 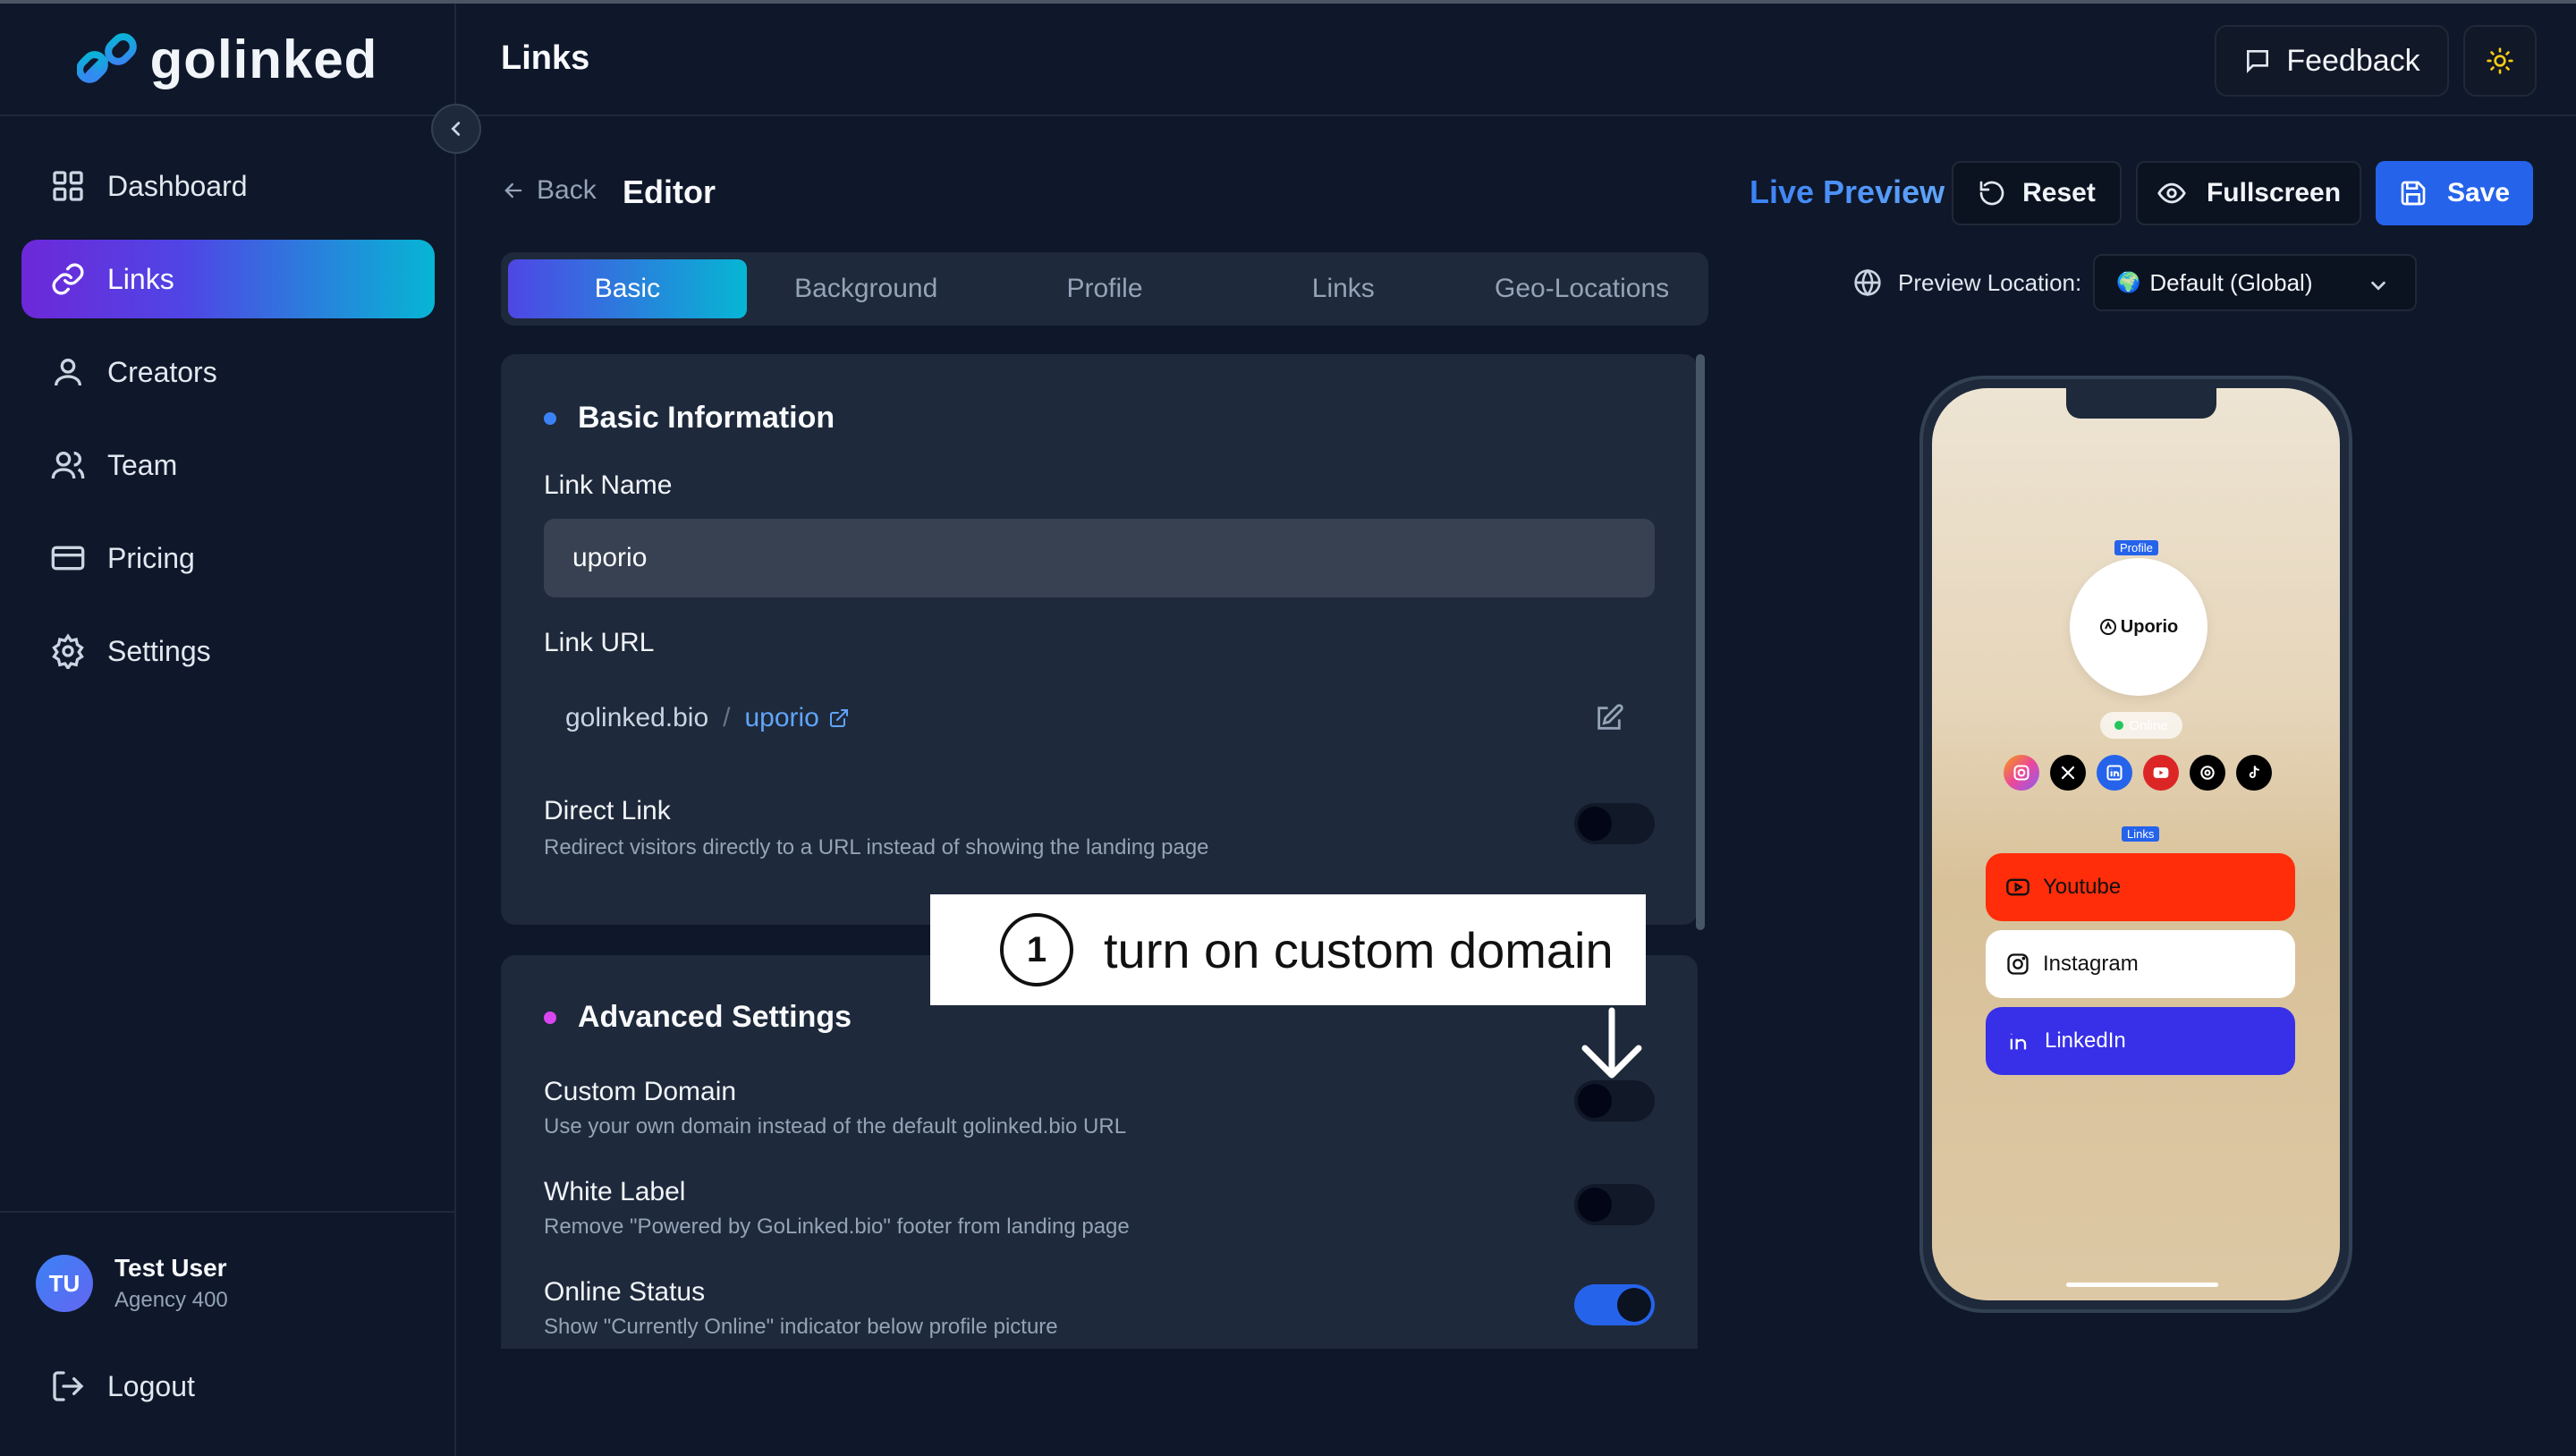 I want to click on logout-icon, so click(x=68, y=1386).